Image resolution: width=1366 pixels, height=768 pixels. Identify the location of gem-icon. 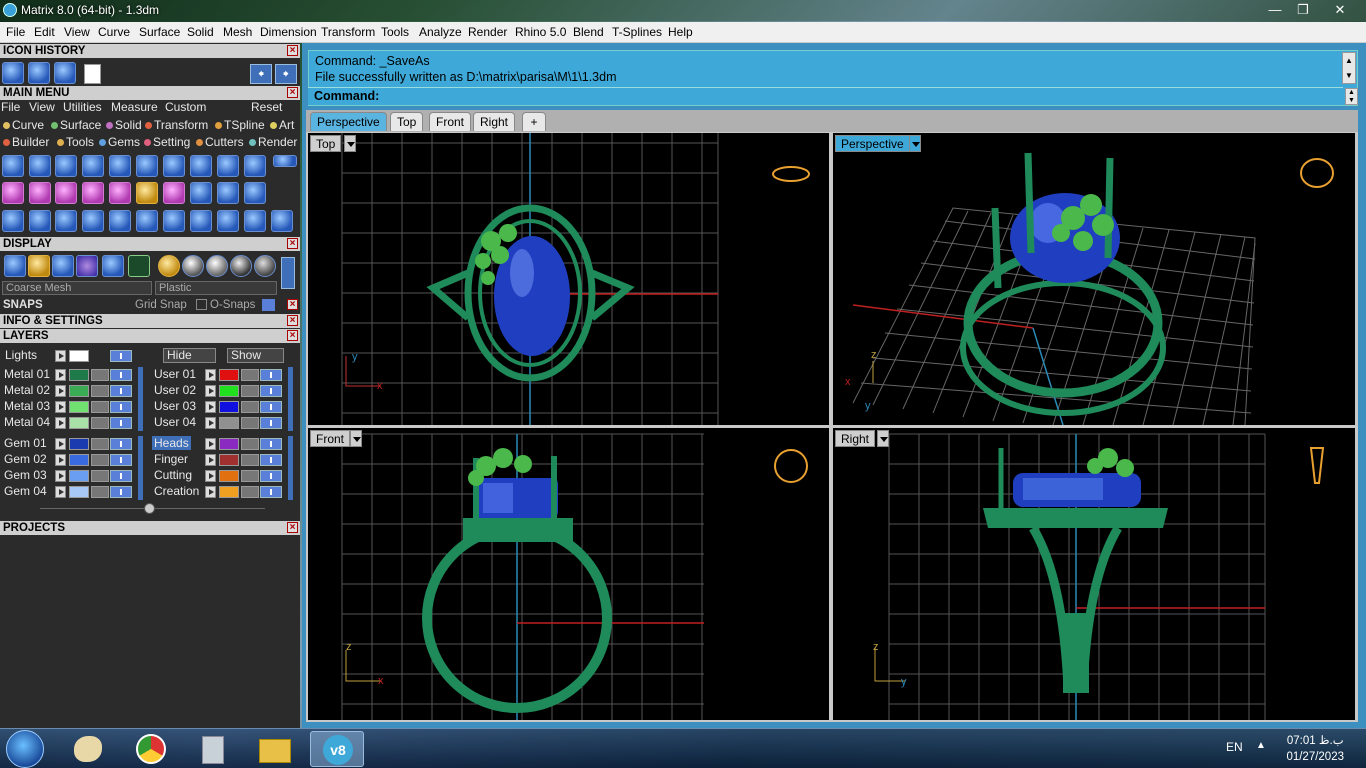
(65, 73).